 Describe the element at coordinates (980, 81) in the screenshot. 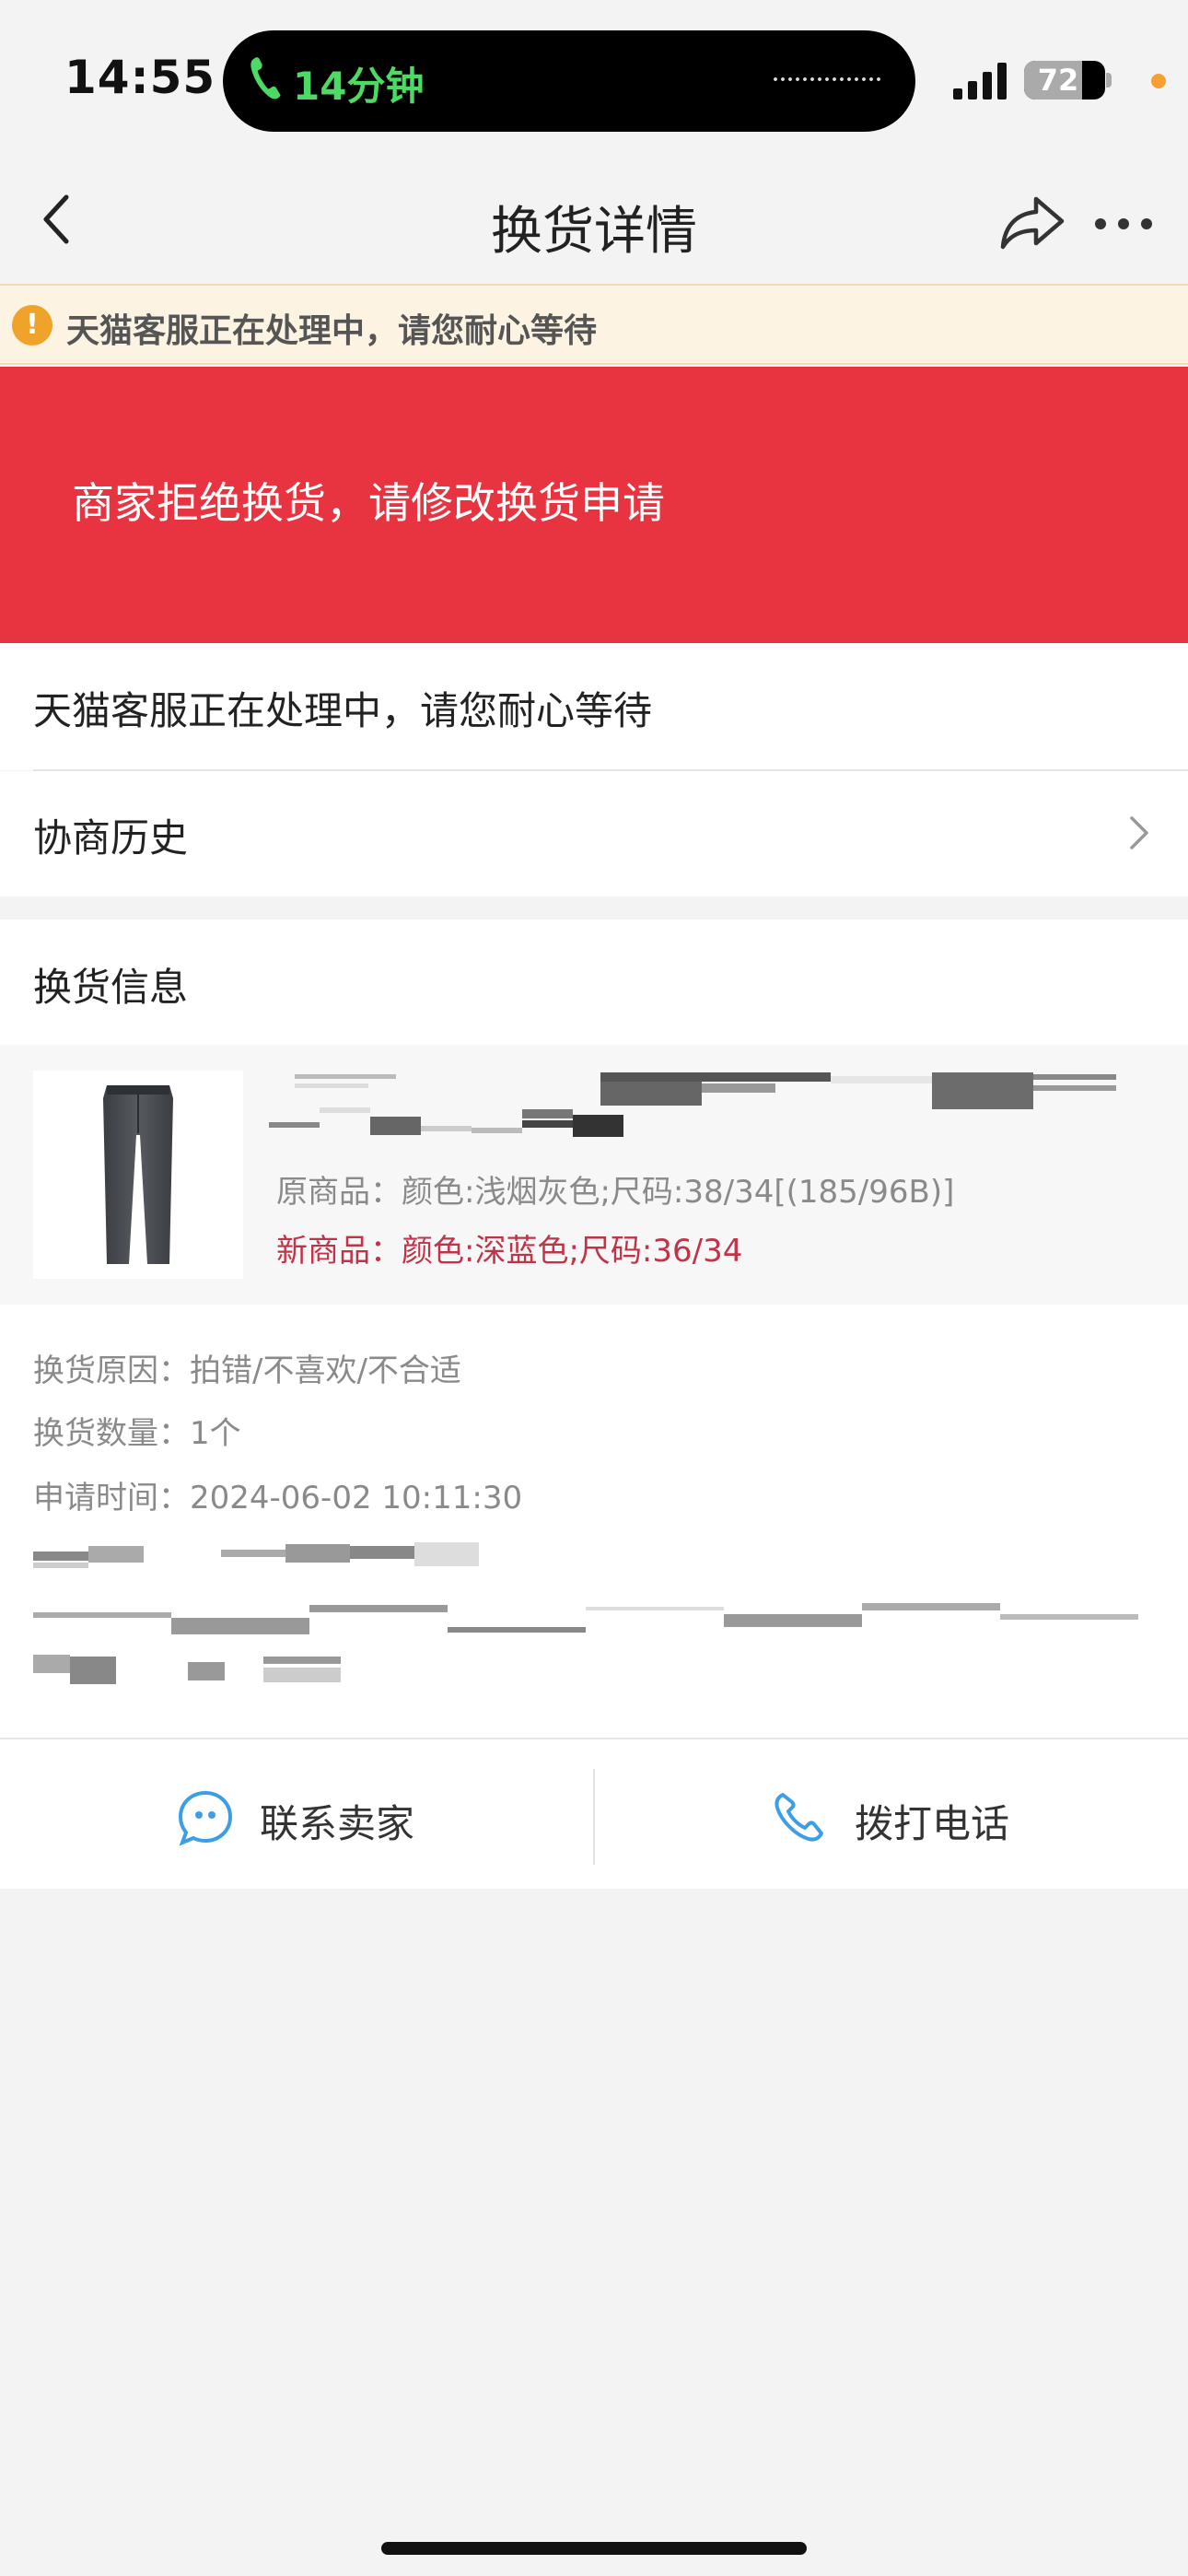

I see `cellular-signal-icon` at that location.